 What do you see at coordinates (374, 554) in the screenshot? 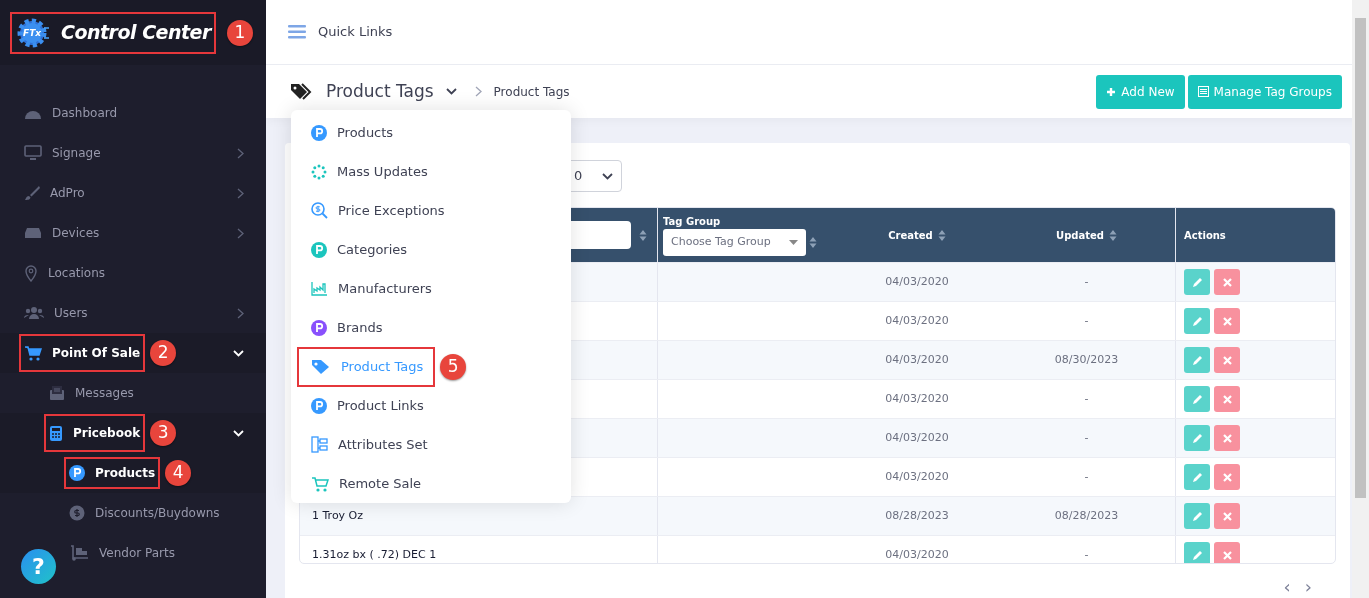
I see `table-cell: 1.31oz bx ( .72) DEC 1` at bounding box center [374, 554].